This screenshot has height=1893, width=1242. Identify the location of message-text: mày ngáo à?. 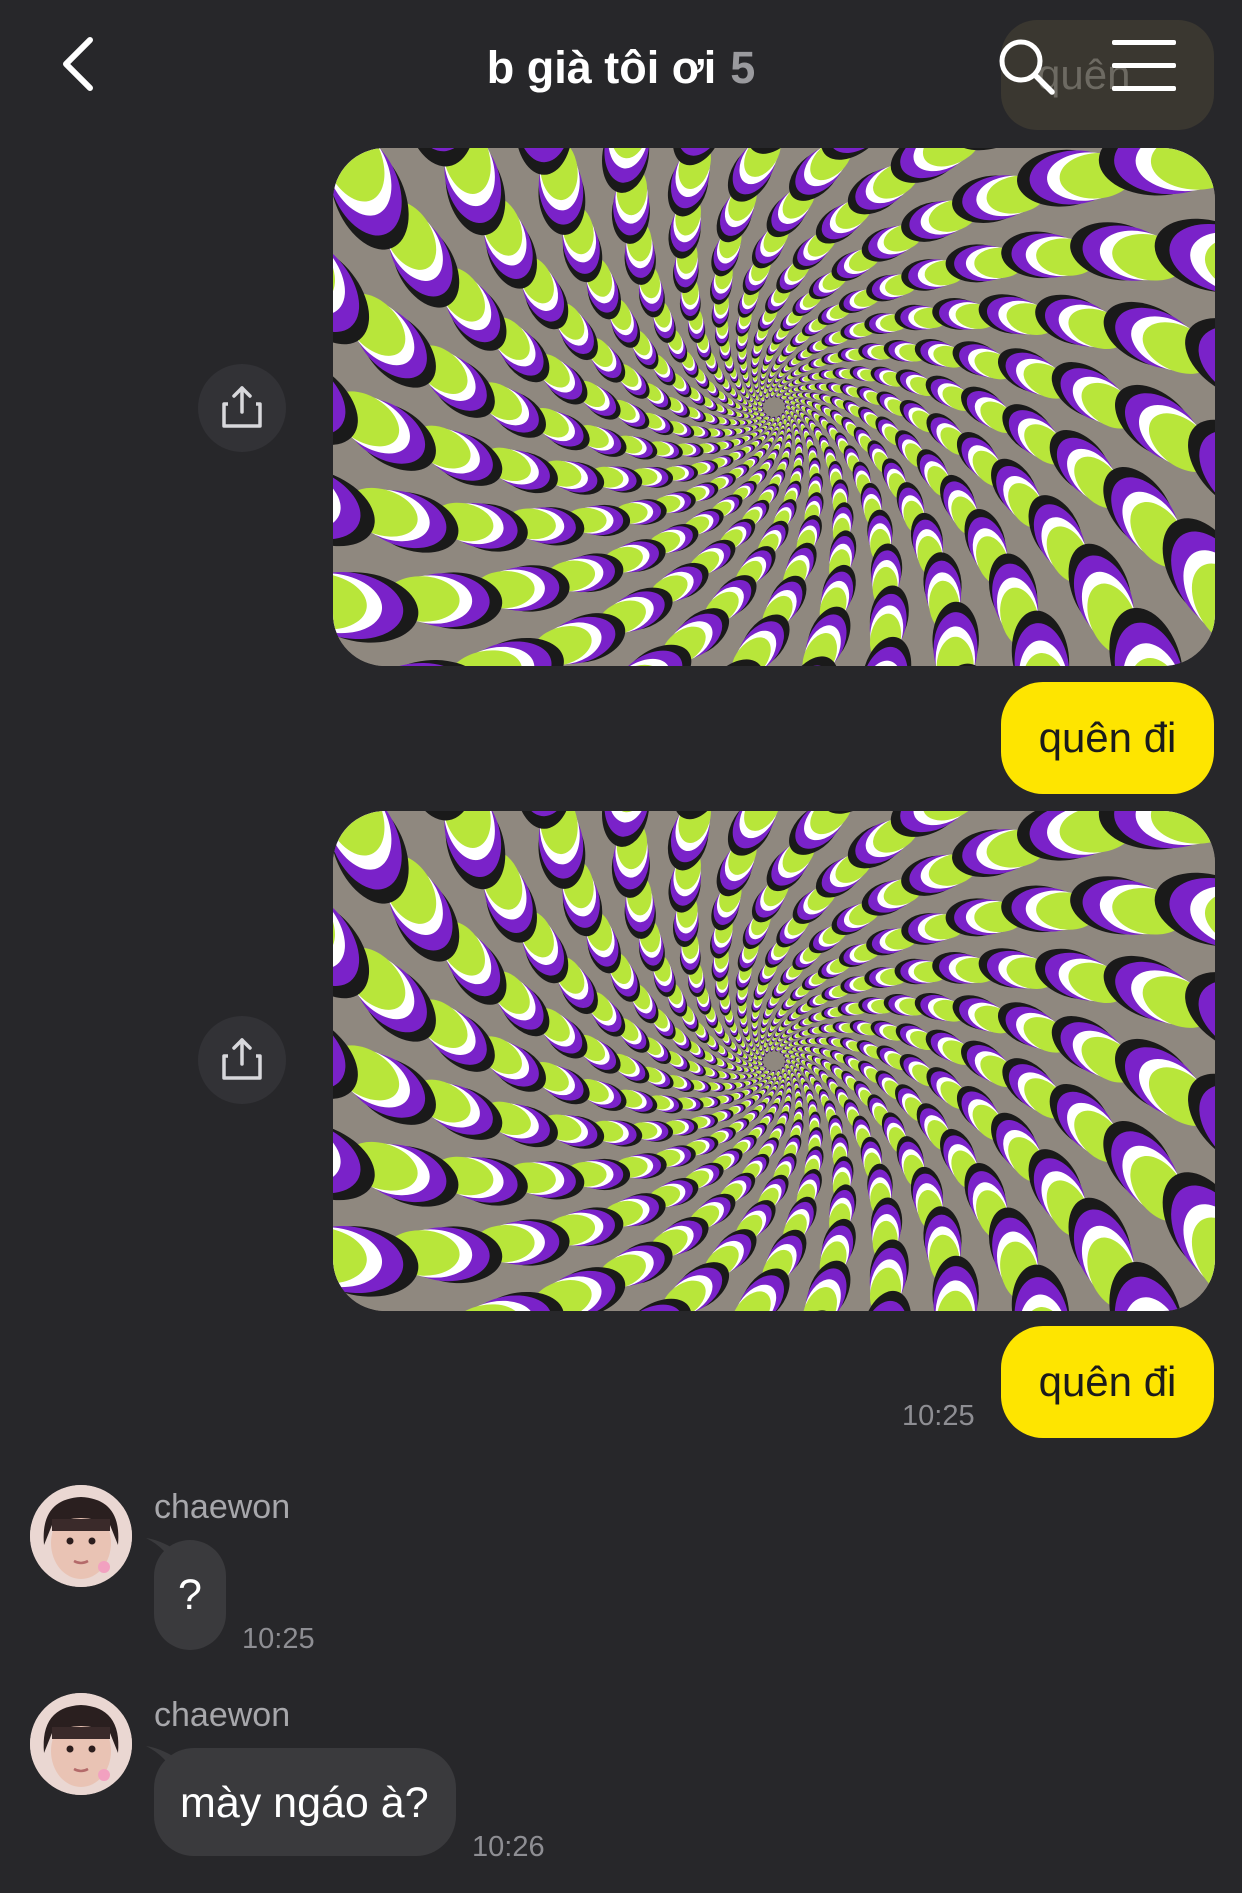
(304, 1803).